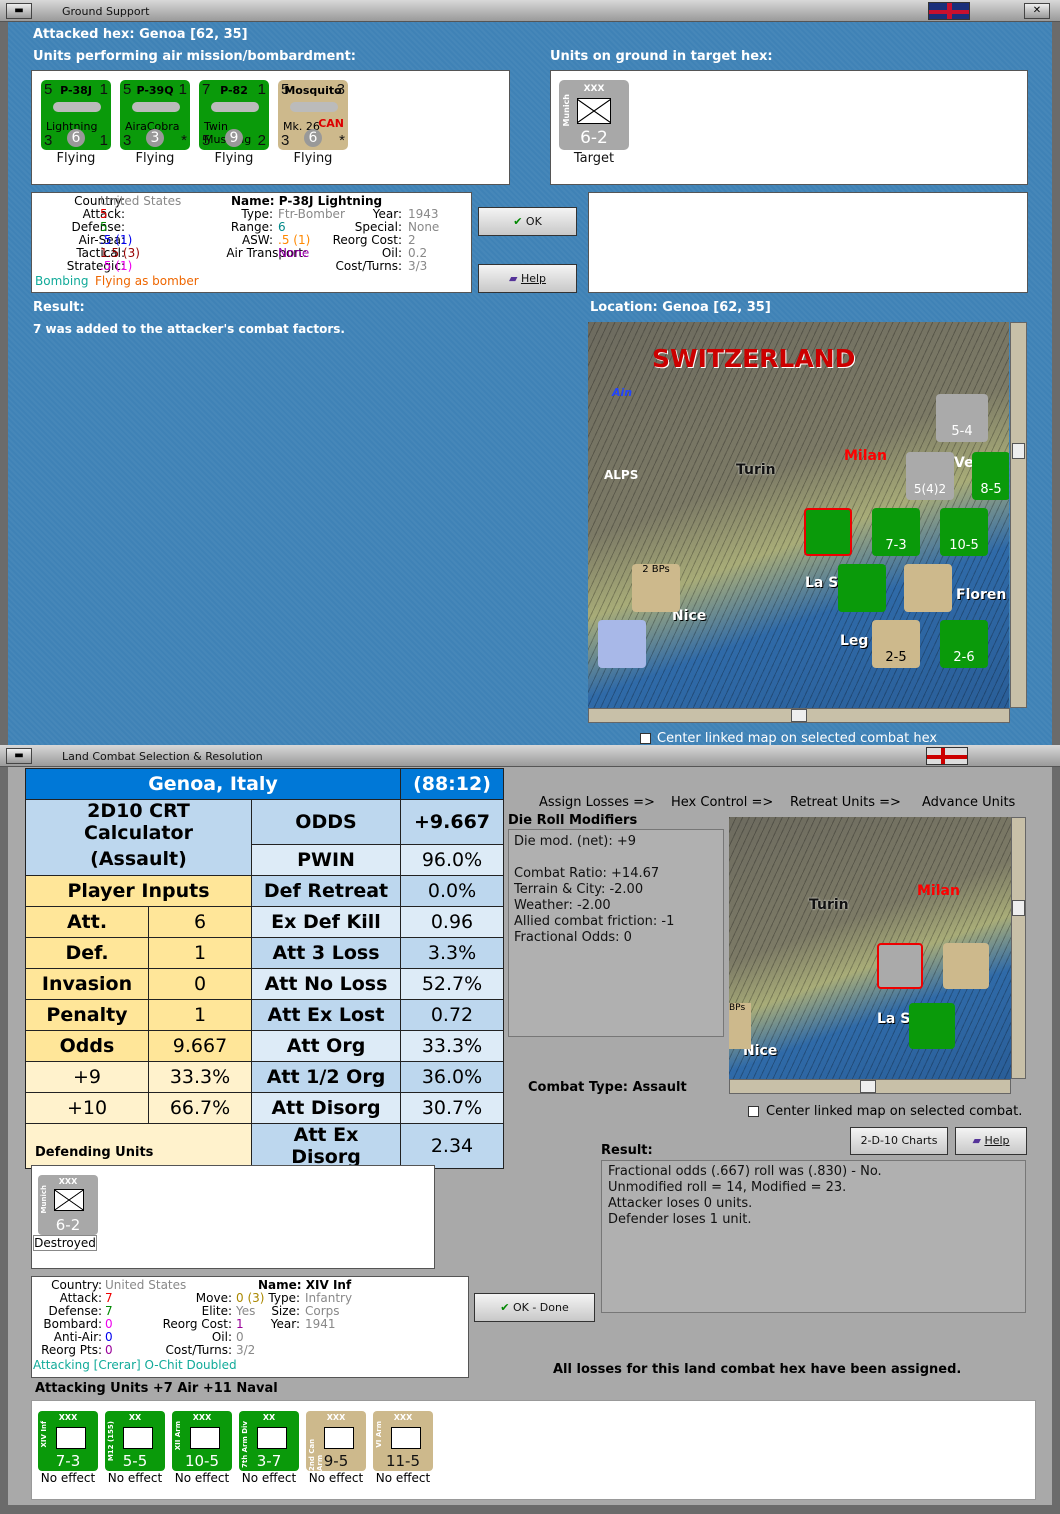  I want to click on close-icon: ✕, so click(1037, 11).